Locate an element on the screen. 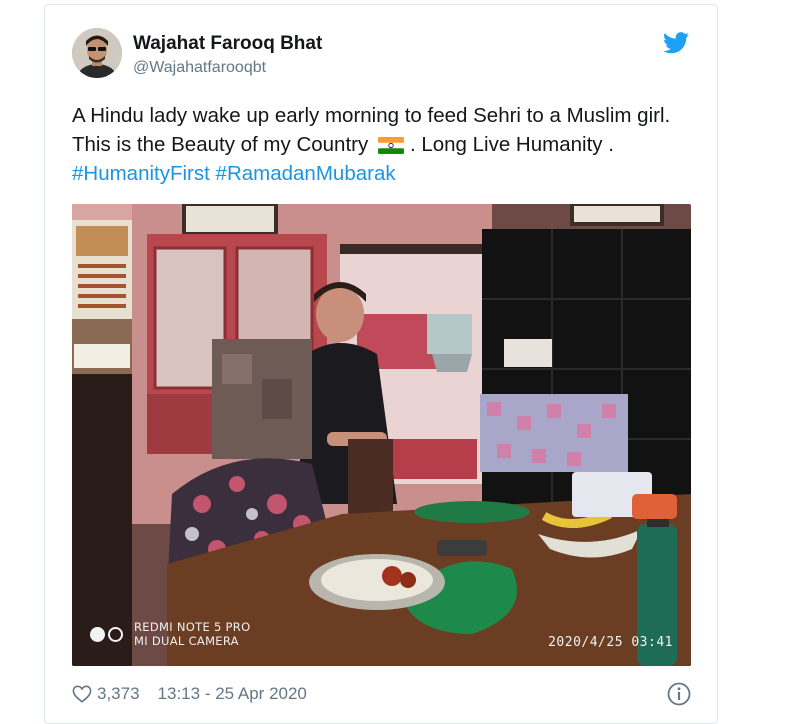  heart-icon is located at coordinates (82, 694).